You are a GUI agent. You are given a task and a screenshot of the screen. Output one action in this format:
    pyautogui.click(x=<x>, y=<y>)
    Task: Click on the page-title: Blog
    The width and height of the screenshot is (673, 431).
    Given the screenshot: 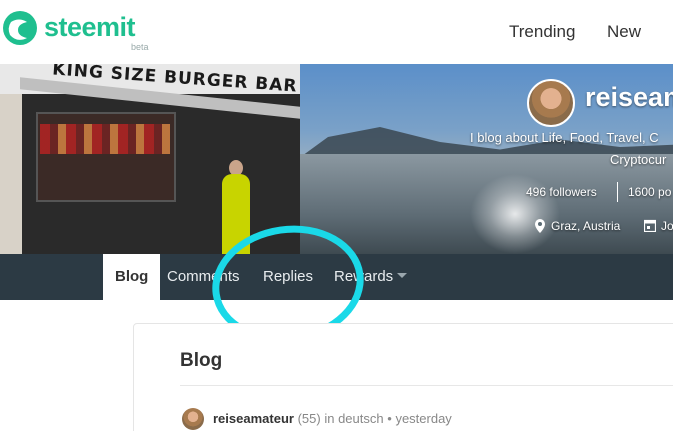 What is the action you would take?
    pyautogui.click(x=201, y=360)
    